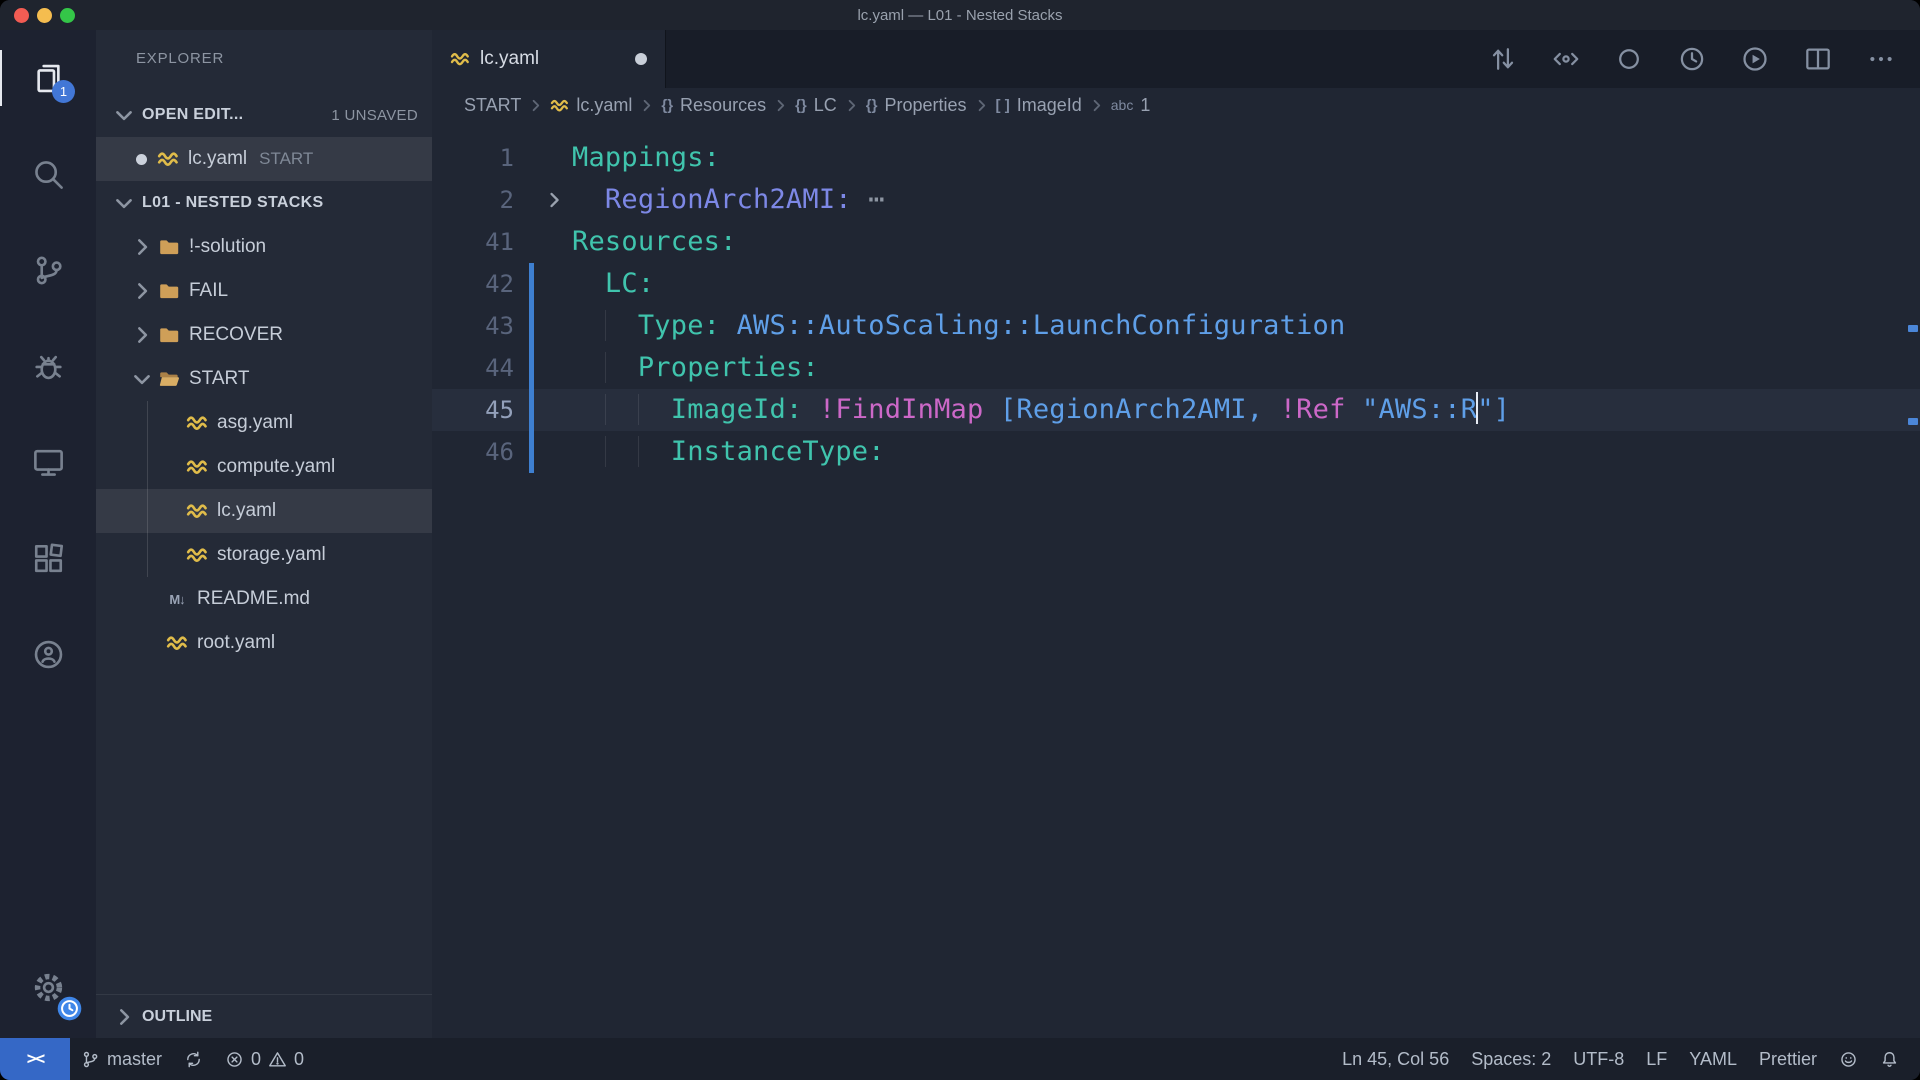  I want to click on close-button, so click(21, 15).